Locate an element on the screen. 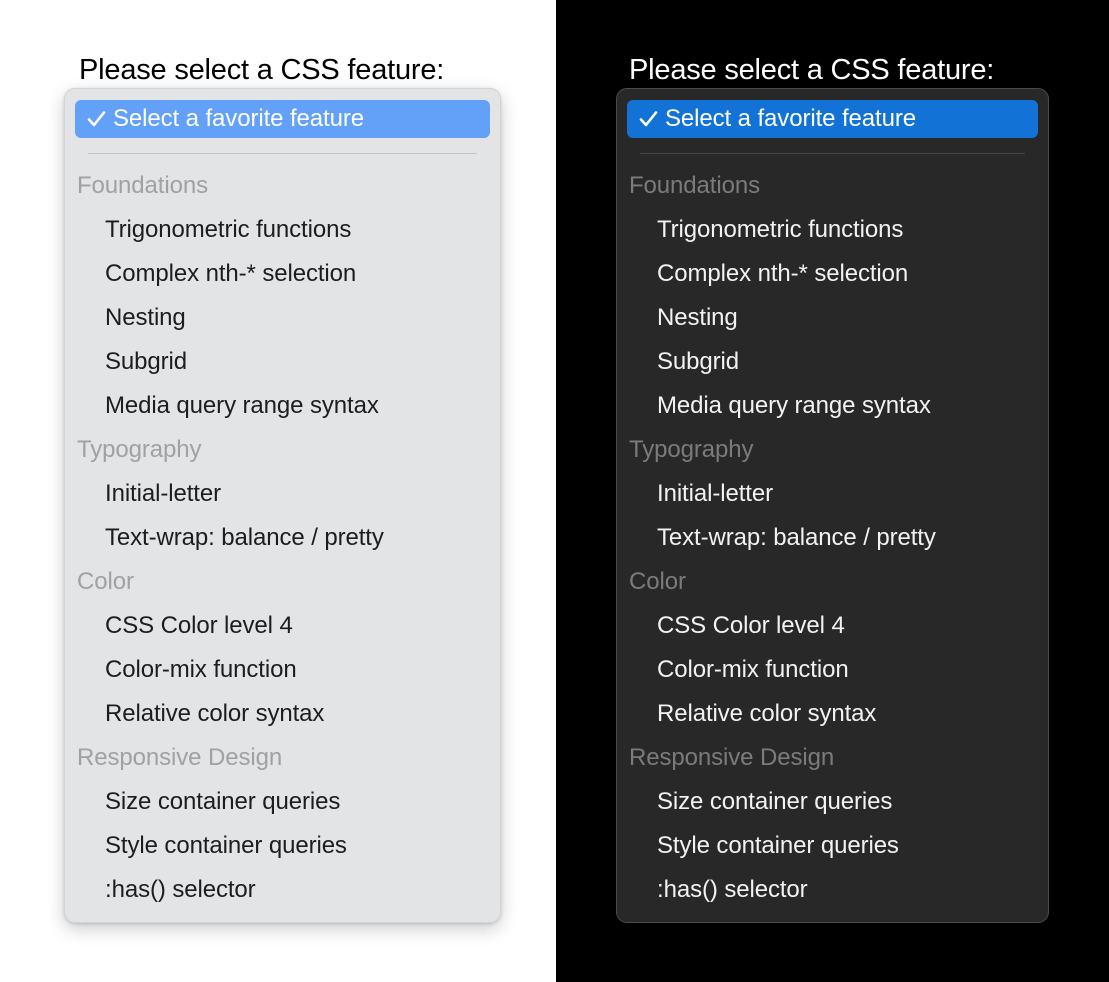 The image size is (1109, 982). selected-option-row: Select a favorite feature is located at coordinates (282, 119).